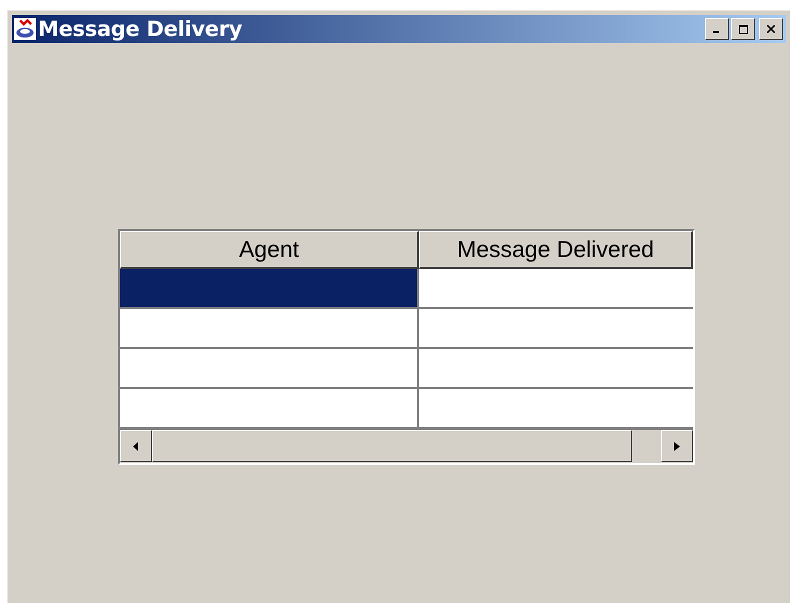 This screenshot has width=793, height=603. I want to click on minimize-button, so click(717, 29).